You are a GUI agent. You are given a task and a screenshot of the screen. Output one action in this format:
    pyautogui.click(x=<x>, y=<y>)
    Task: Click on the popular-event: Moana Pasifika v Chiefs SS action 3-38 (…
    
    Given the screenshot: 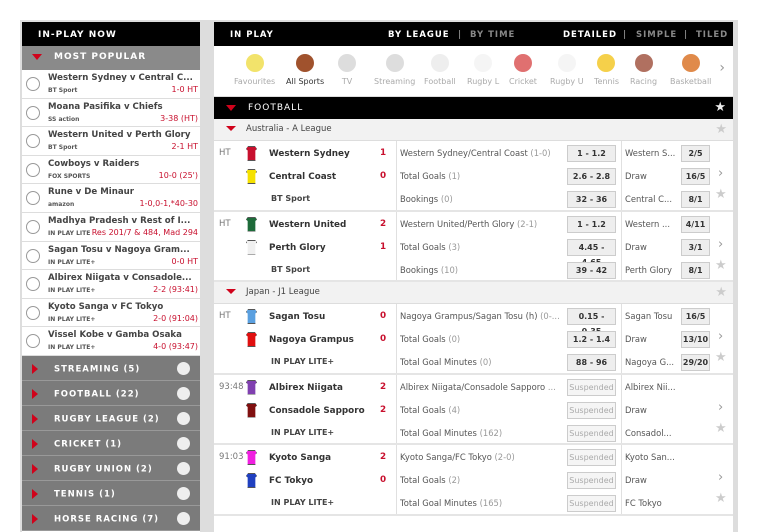 What is the action you would take?
    pyautogui.click(x=111, y=113)
    